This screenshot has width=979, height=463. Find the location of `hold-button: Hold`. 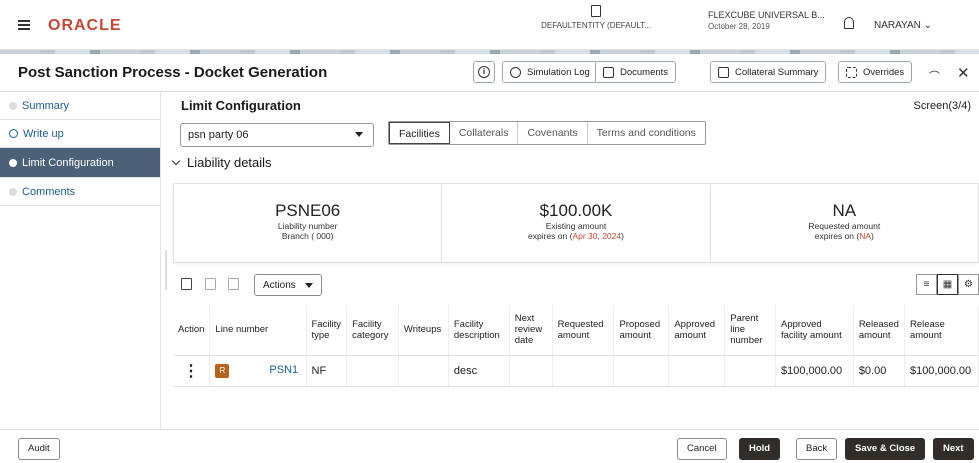

hold-button: Hold is located at coordinates (760, 449).